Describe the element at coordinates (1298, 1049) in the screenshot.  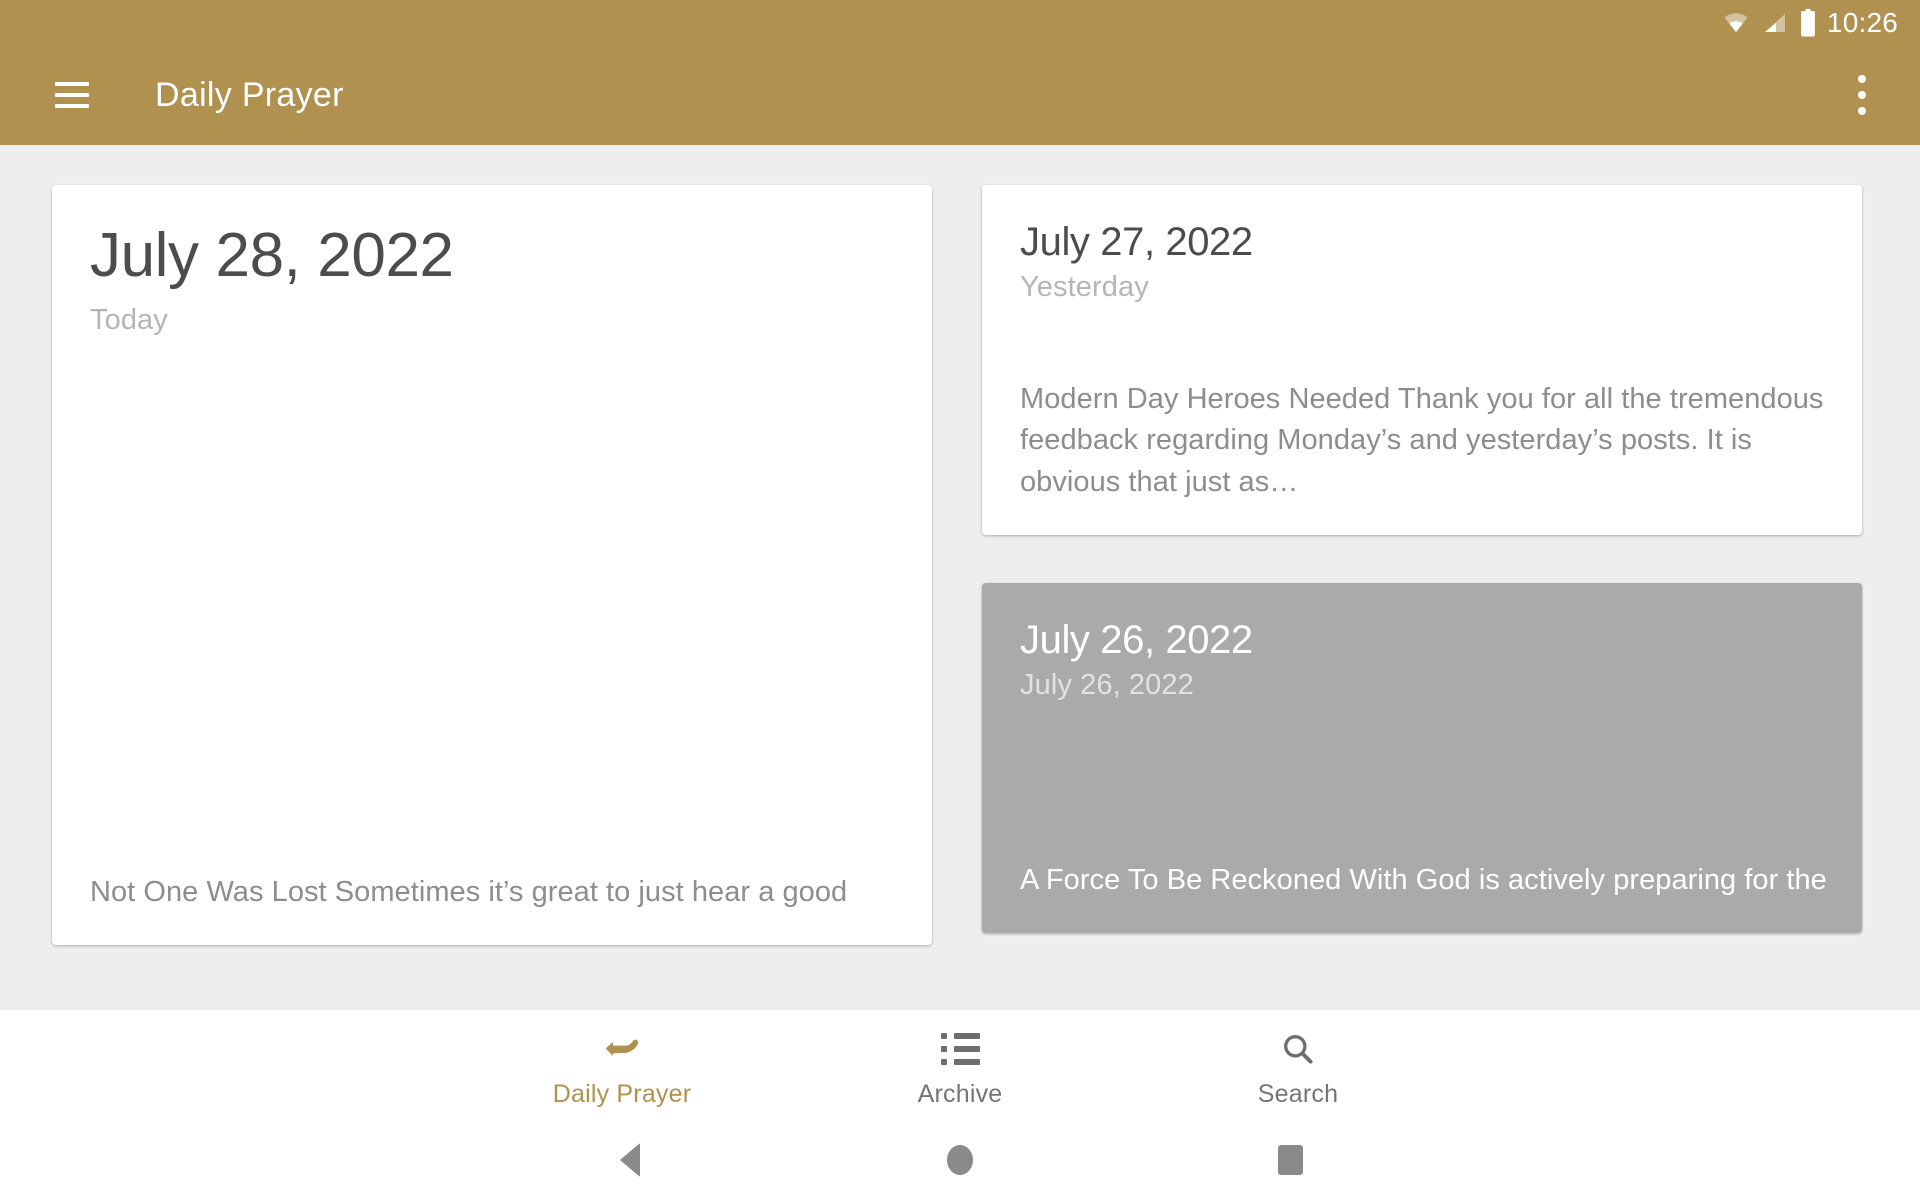
I see `search-icon` at that location.